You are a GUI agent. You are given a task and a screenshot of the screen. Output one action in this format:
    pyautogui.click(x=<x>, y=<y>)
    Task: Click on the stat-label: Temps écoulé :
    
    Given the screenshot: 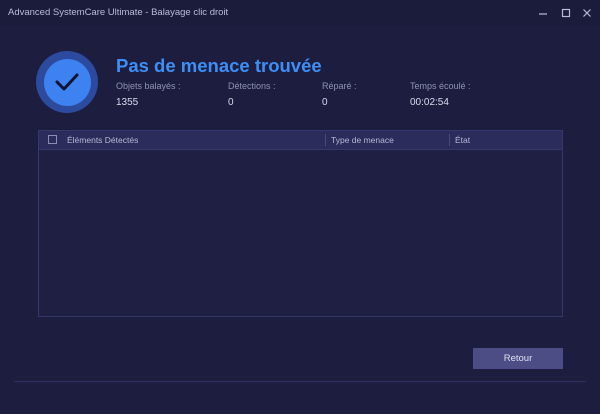 What is the action you would take?
    pyautogui.click(x=440, y=86)
    